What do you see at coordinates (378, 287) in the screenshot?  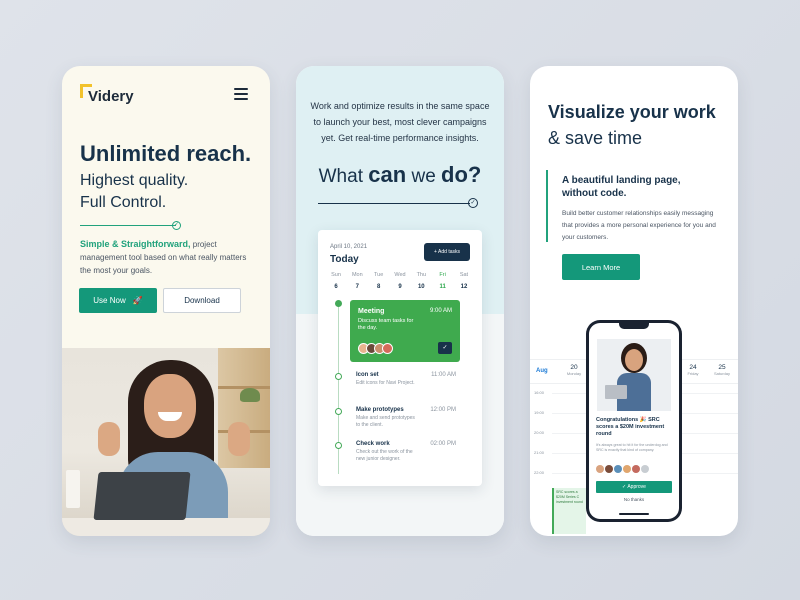 I see `day-number: 8` at bounding box center [378, 287].